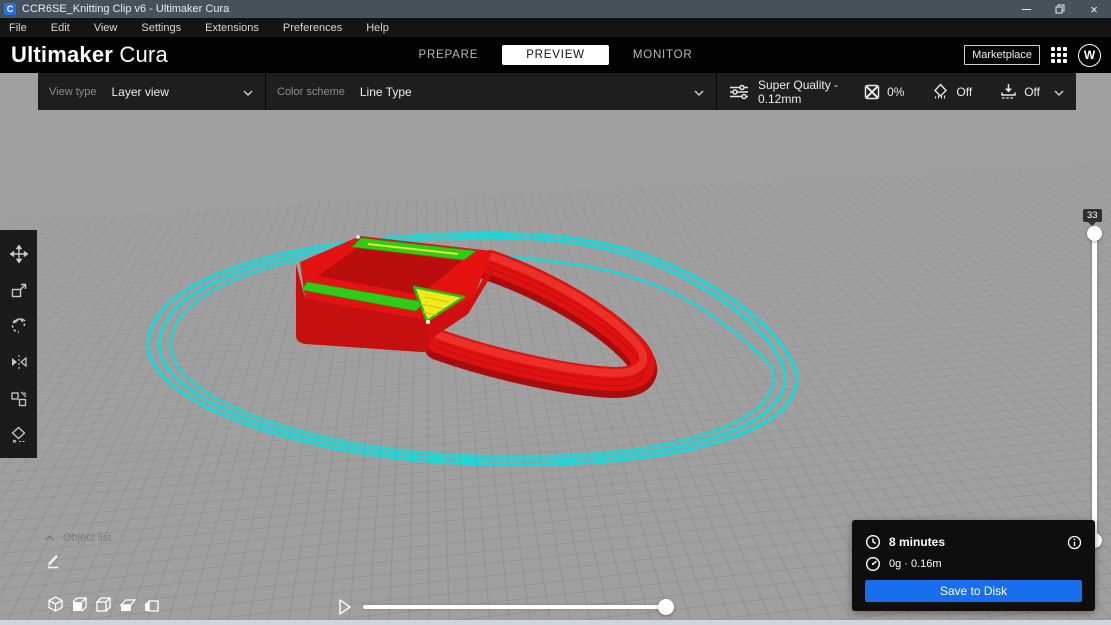 The height and width of the screenshot is (625, 1111). What do you see at coordinates (663, 55) in the screenshot?
I see `tab-monitor: MONITOR` at bounding box center [663, 55].